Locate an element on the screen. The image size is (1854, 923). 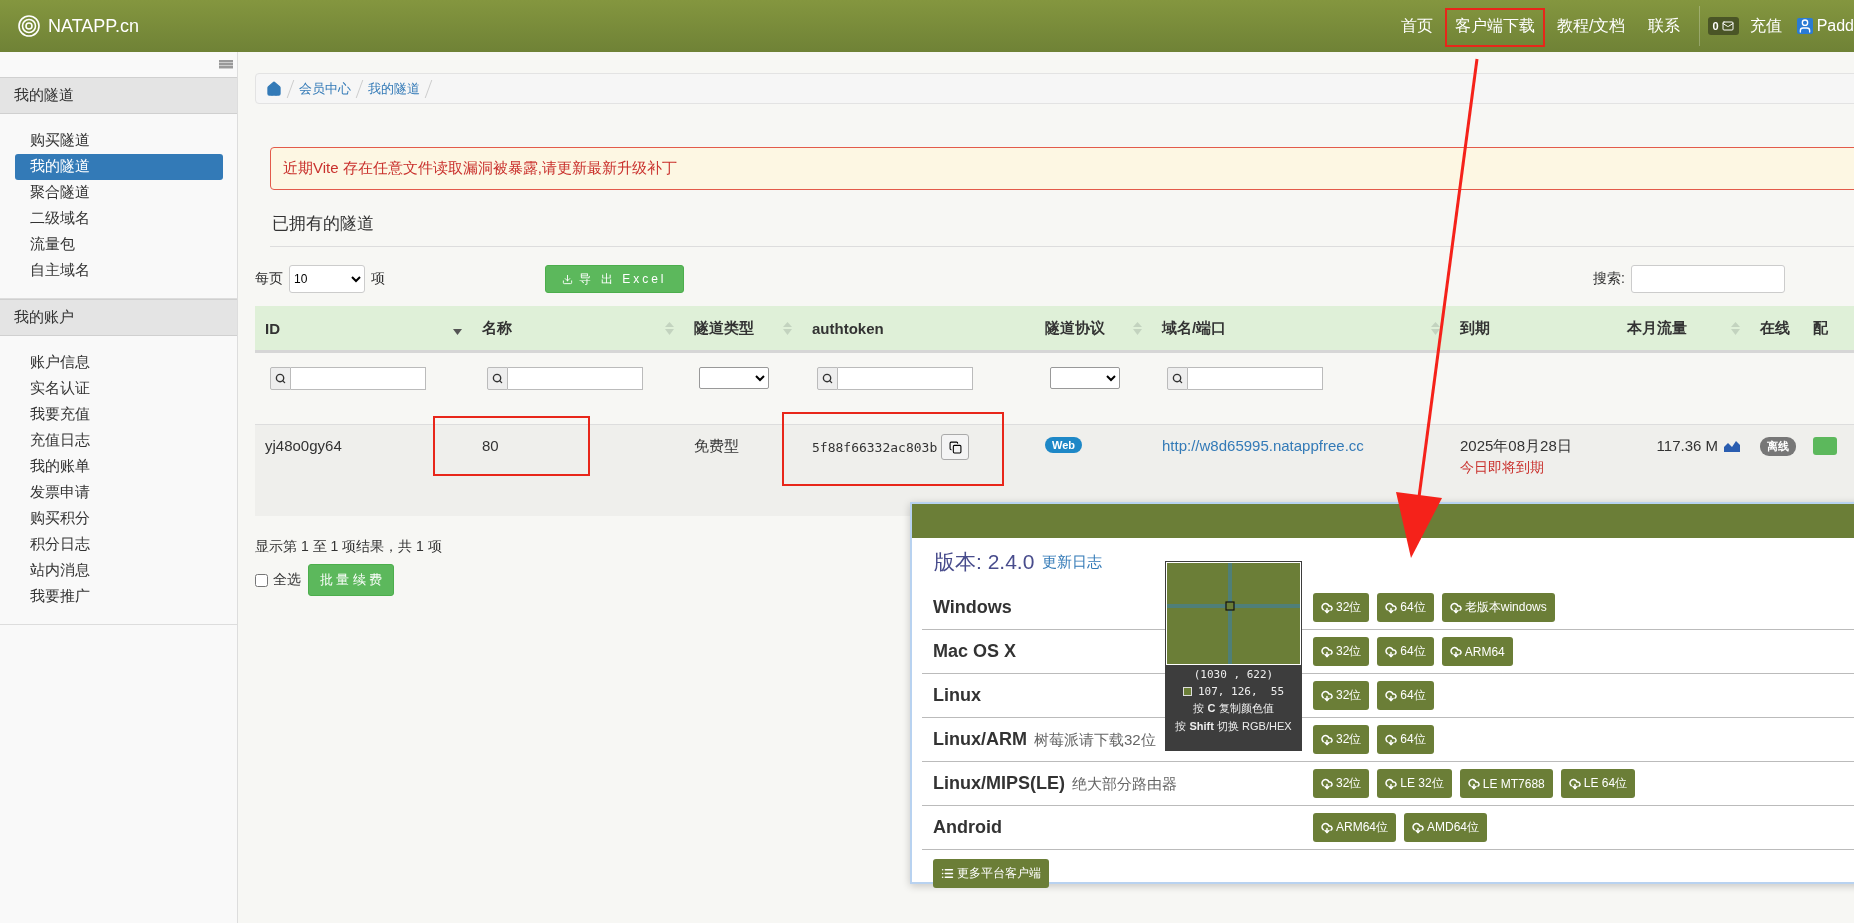
page-size-label: 每页 is located at coordinates (269, 279).